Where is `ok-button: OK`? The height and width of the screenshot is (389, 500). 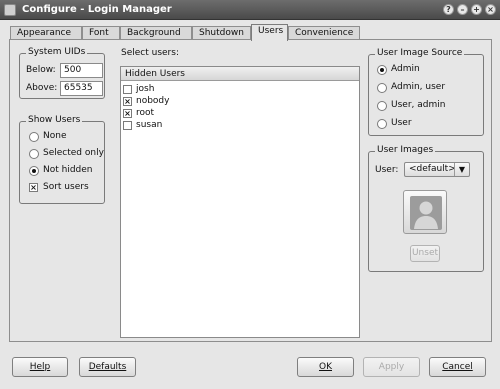
ok-button: OK is located at coordinates (325, 367).